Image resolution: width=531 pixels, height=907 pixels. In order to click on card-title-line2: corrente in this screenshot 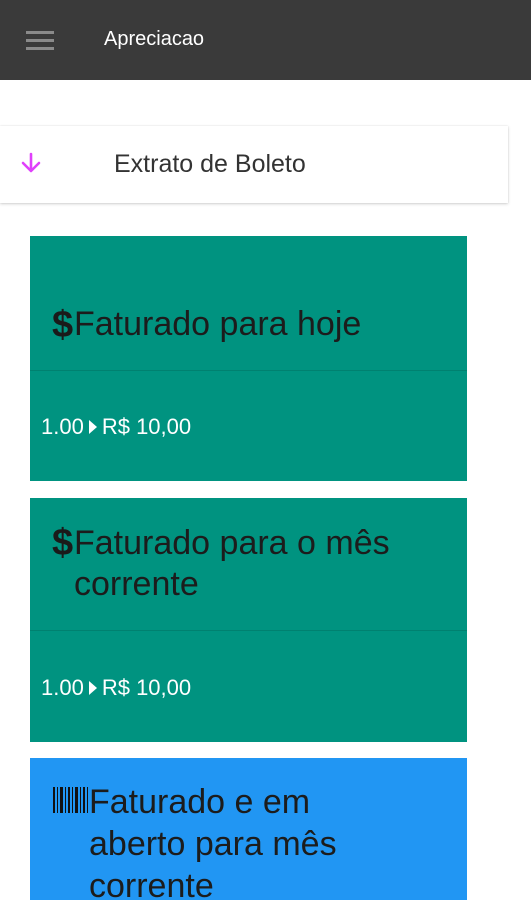, I will do `click(136, 584)`.